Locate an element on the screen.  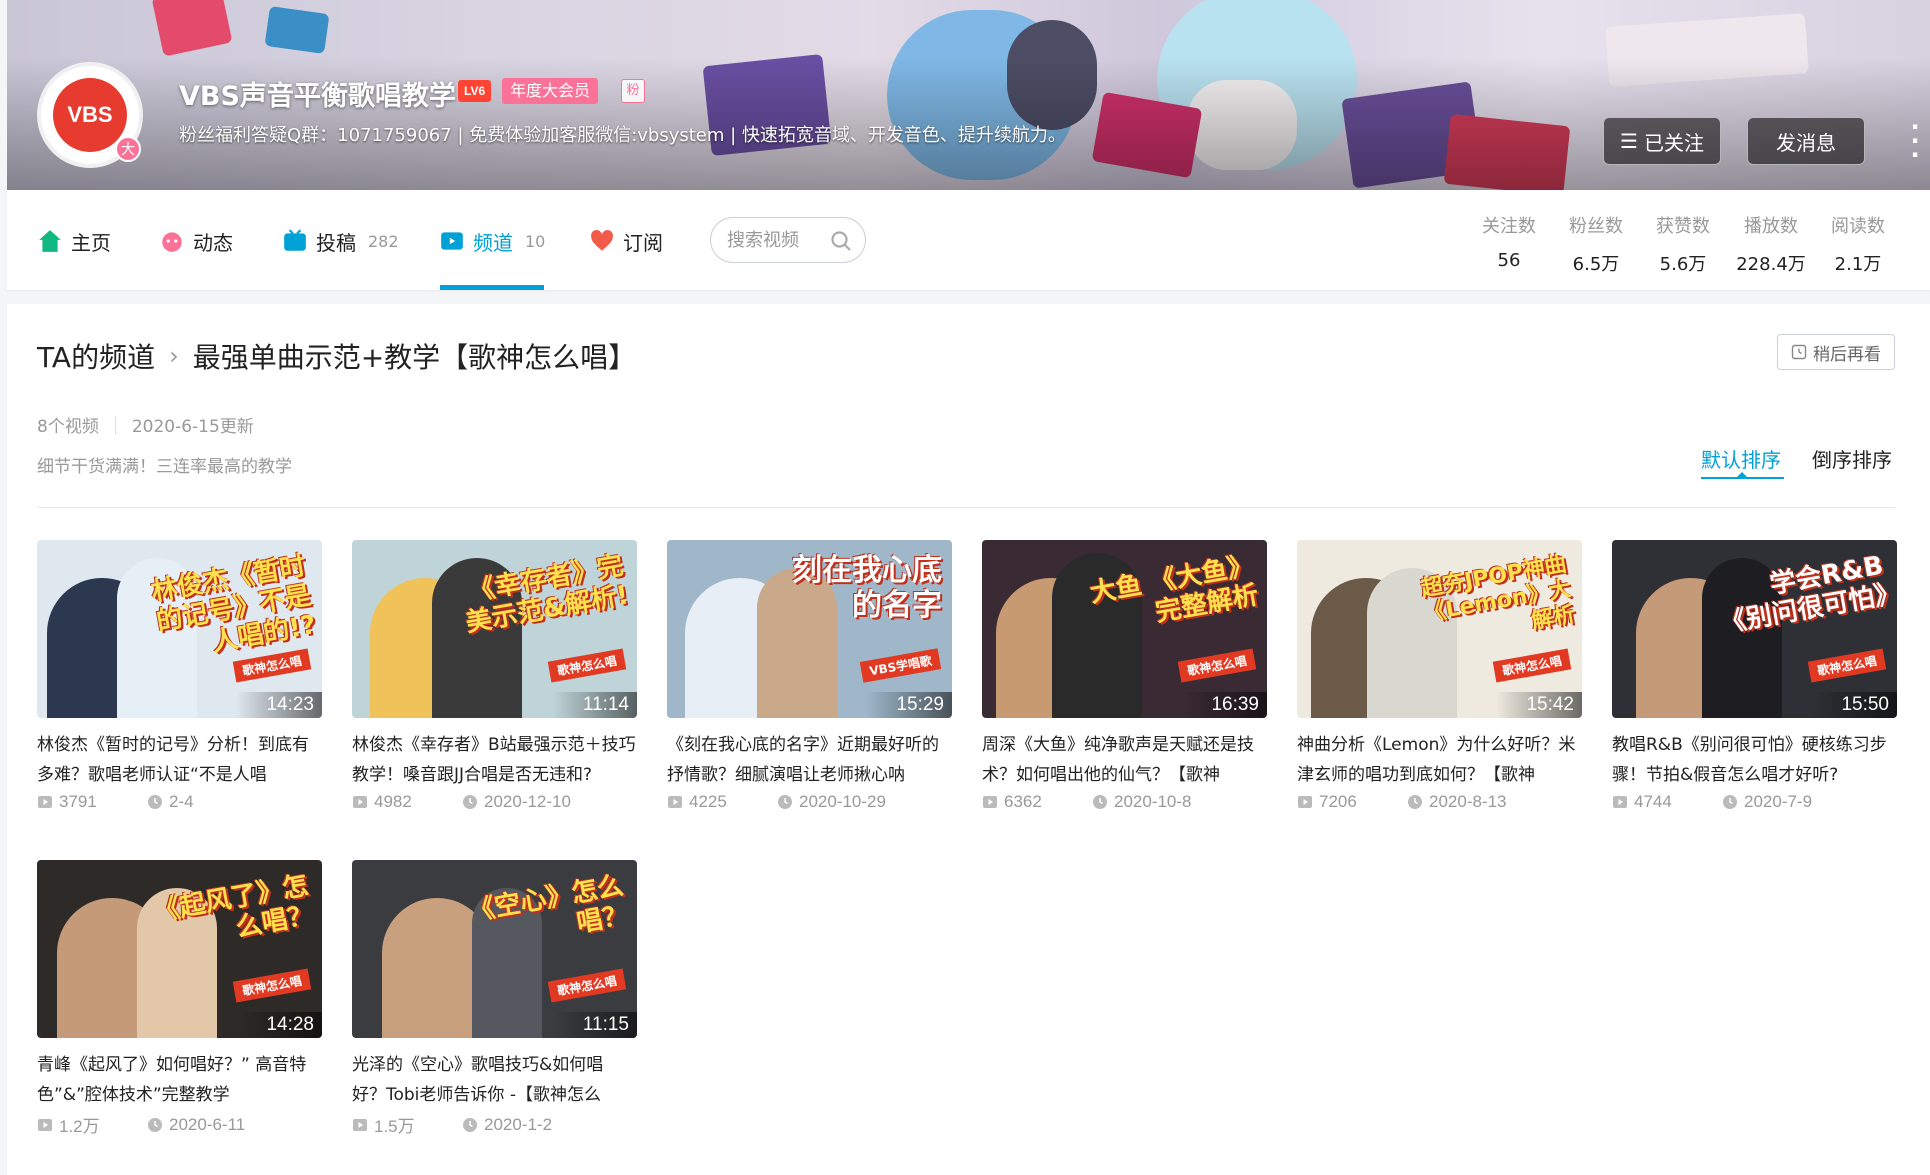
more-options-icon: · · · is located at coordinates (1915, 141).